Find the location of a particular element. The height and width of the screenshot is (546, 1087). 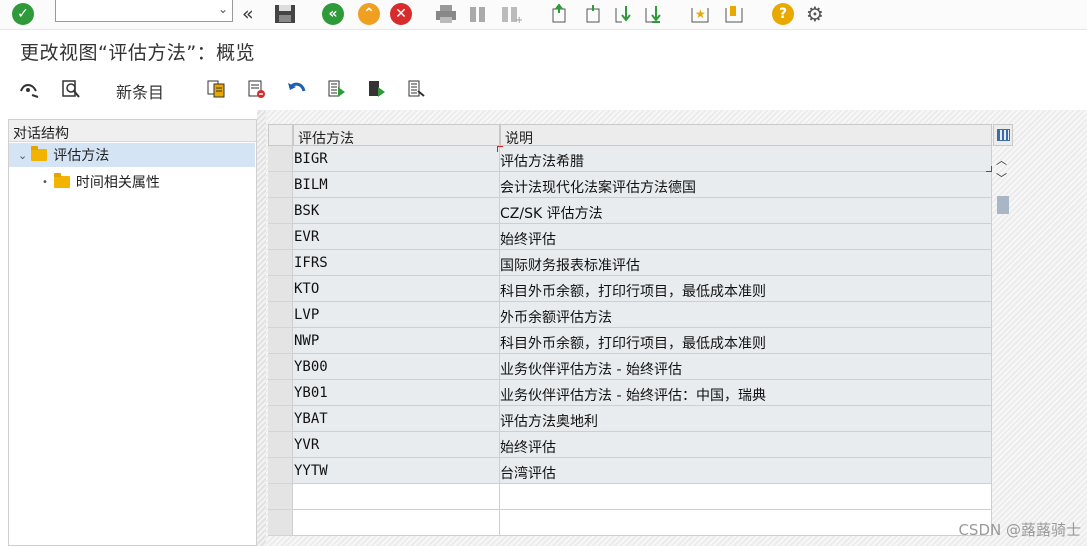

cell-description: 评估方法奥地利 is located at coordinates (746, 419).